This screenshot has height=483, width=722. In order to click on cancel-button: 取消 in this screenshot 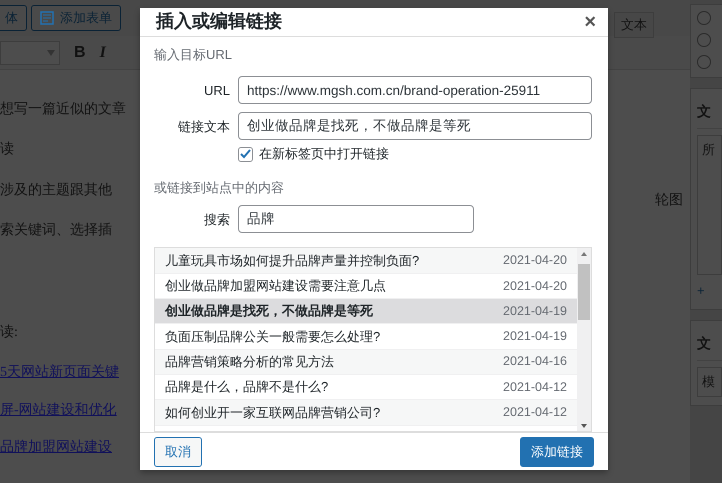, I will do `click(178, 451)`.